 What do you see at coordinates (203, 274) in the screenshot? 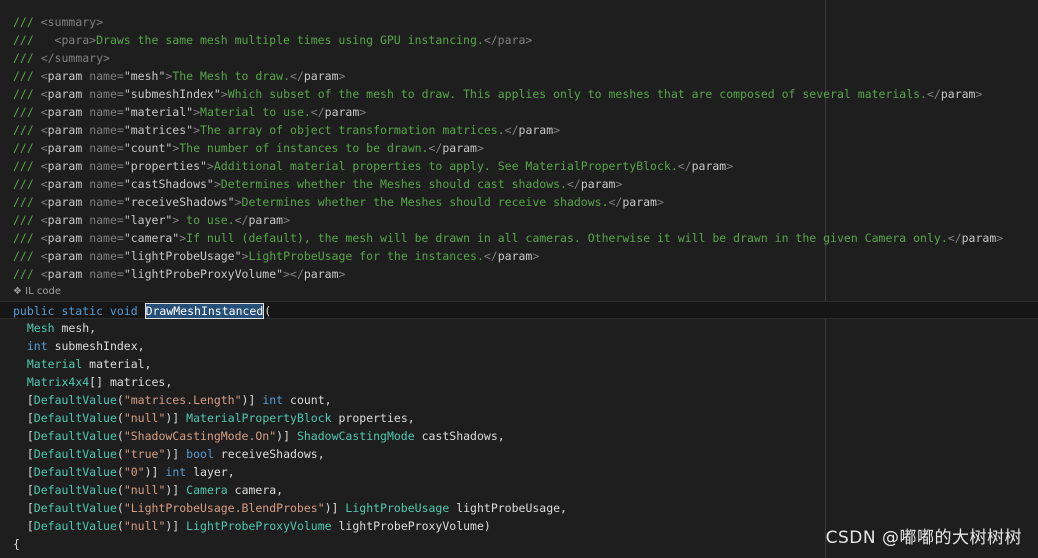
I see `param-name: "lightProbeProxyVolume"` at bounding box center [203, 274].